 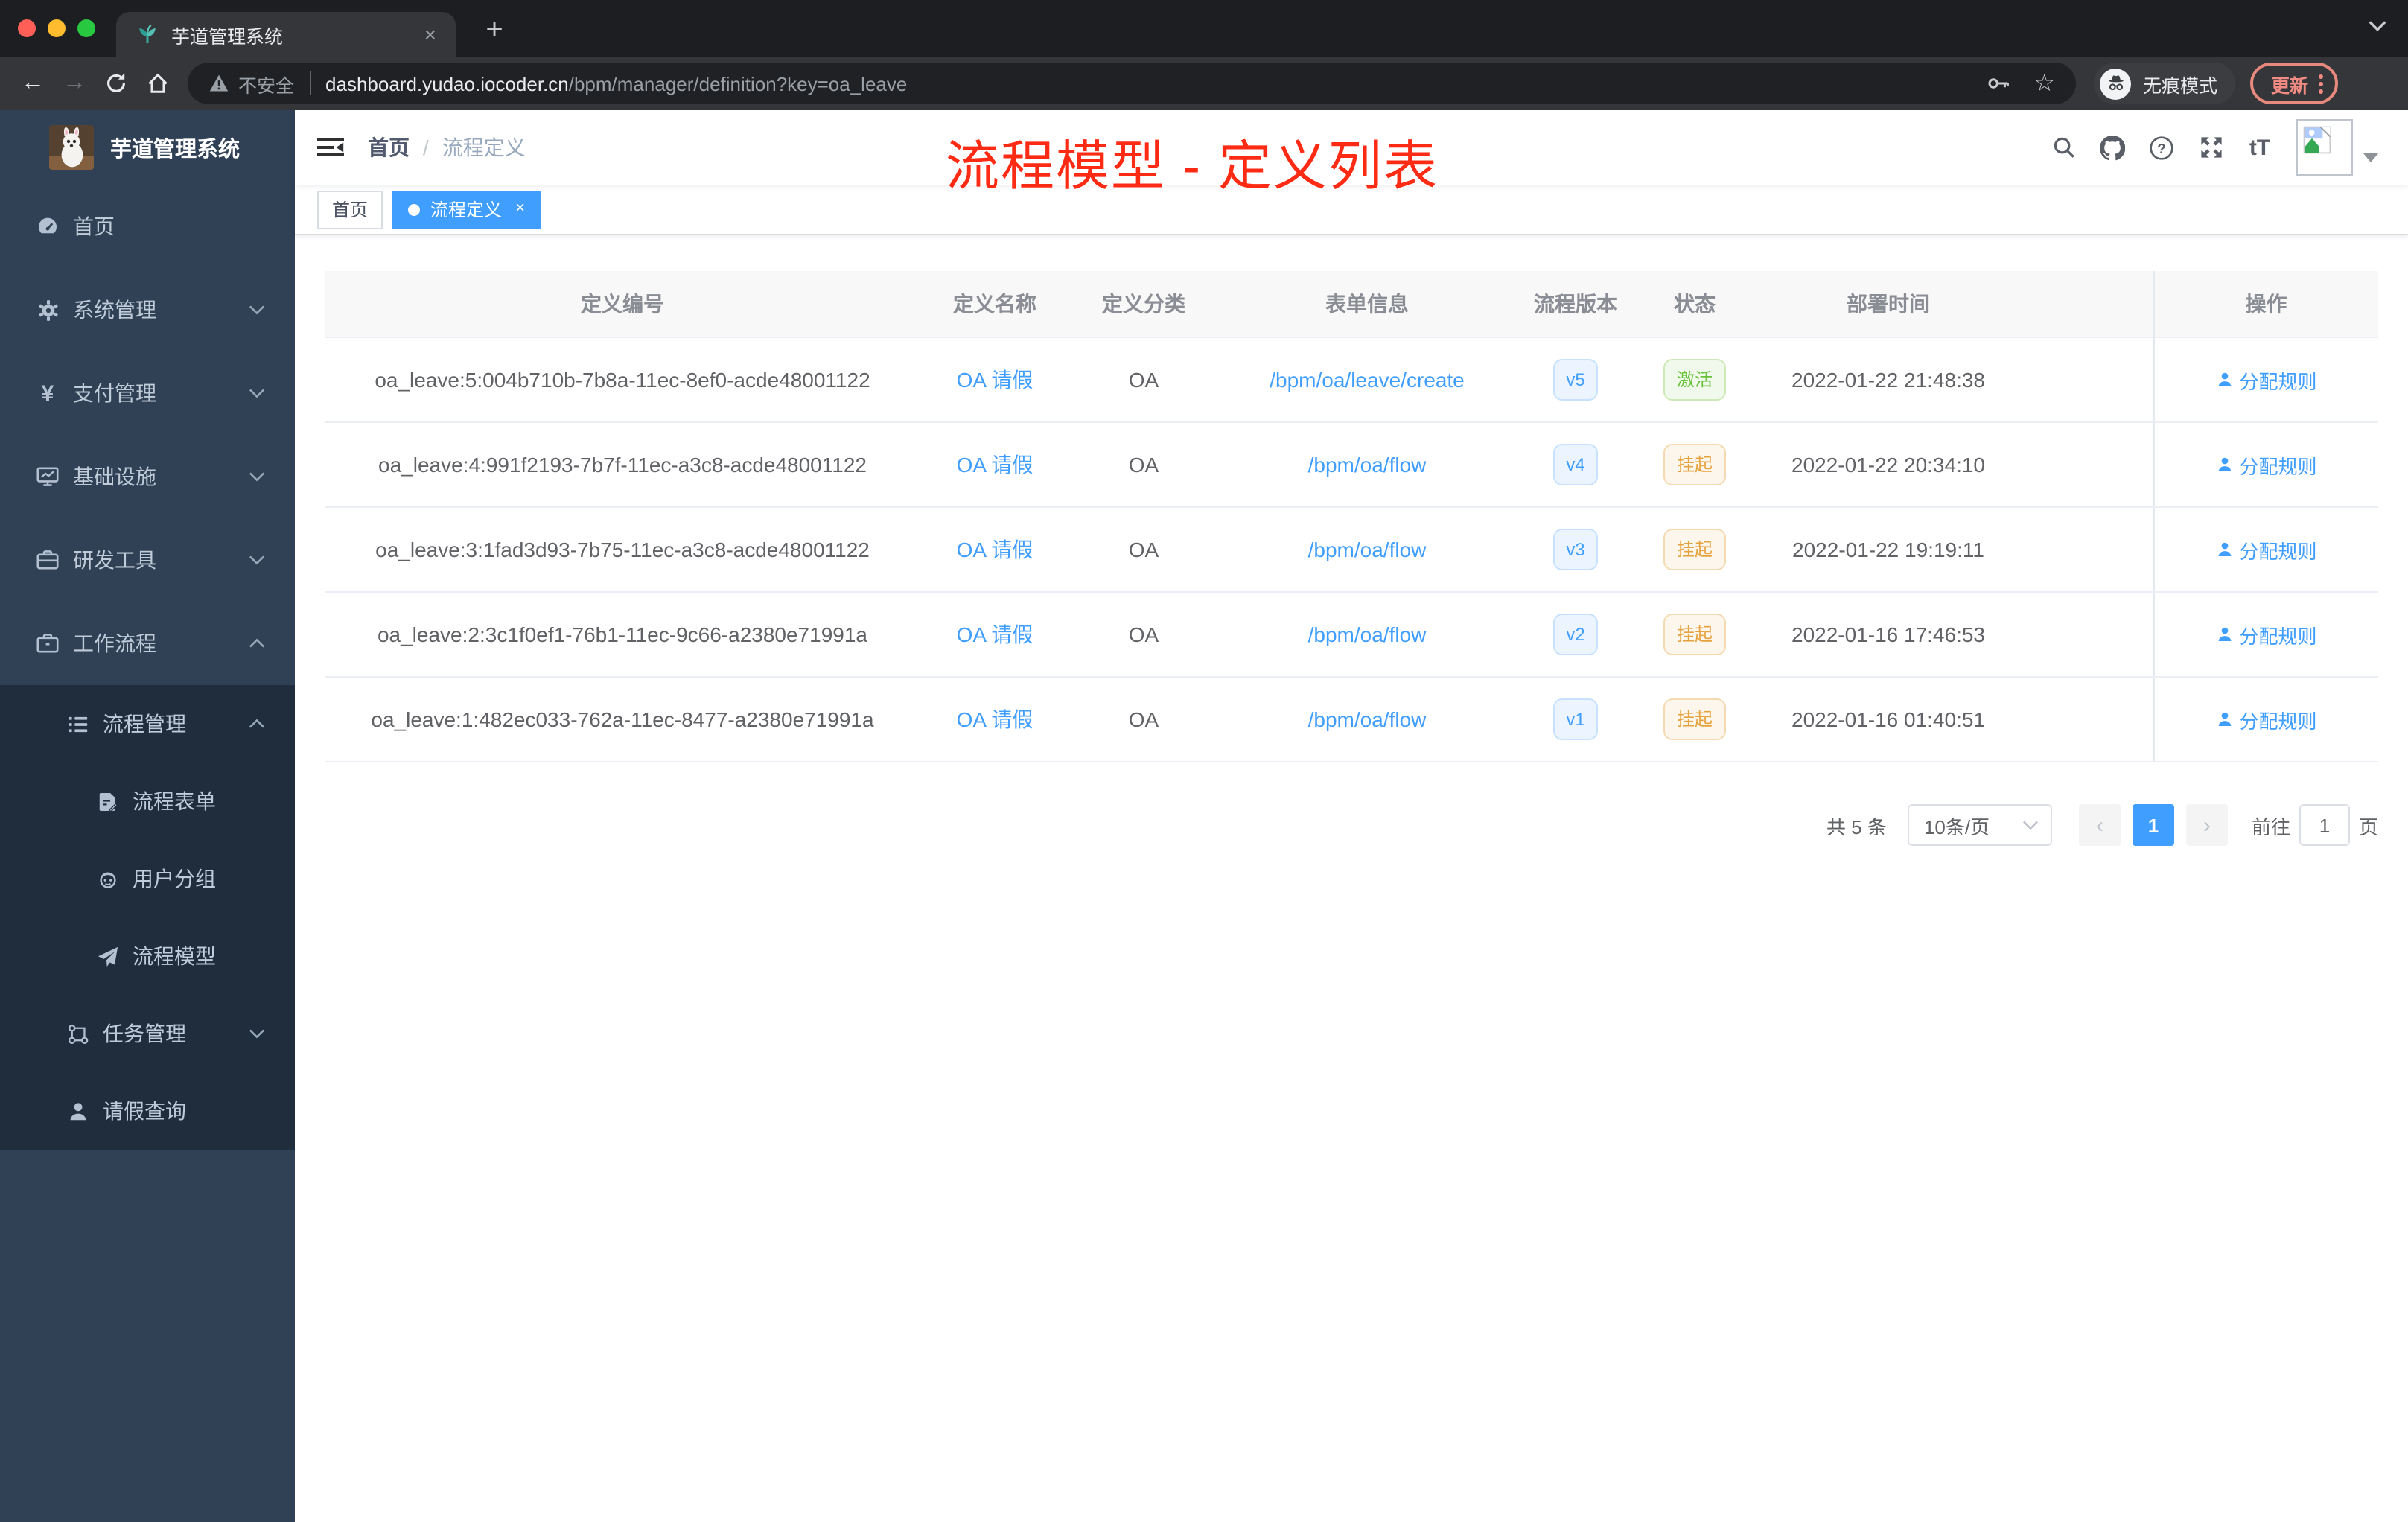 I want to click on sidebar-item-label: 支付管理, so click(x=114, y=393).